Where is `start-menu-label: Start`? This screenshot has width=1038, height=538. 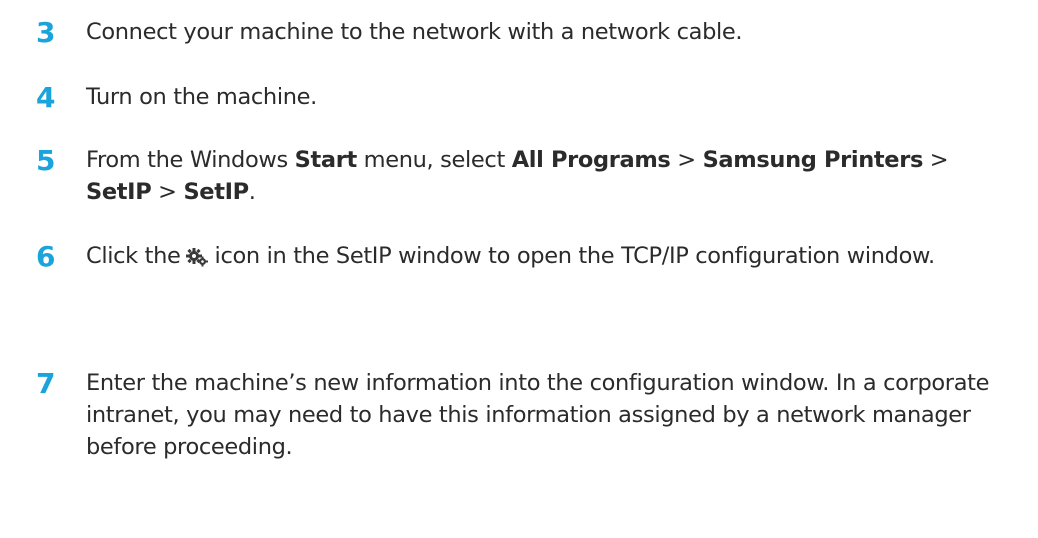
start-menu-label: Start is located at coordinates (326, 160).